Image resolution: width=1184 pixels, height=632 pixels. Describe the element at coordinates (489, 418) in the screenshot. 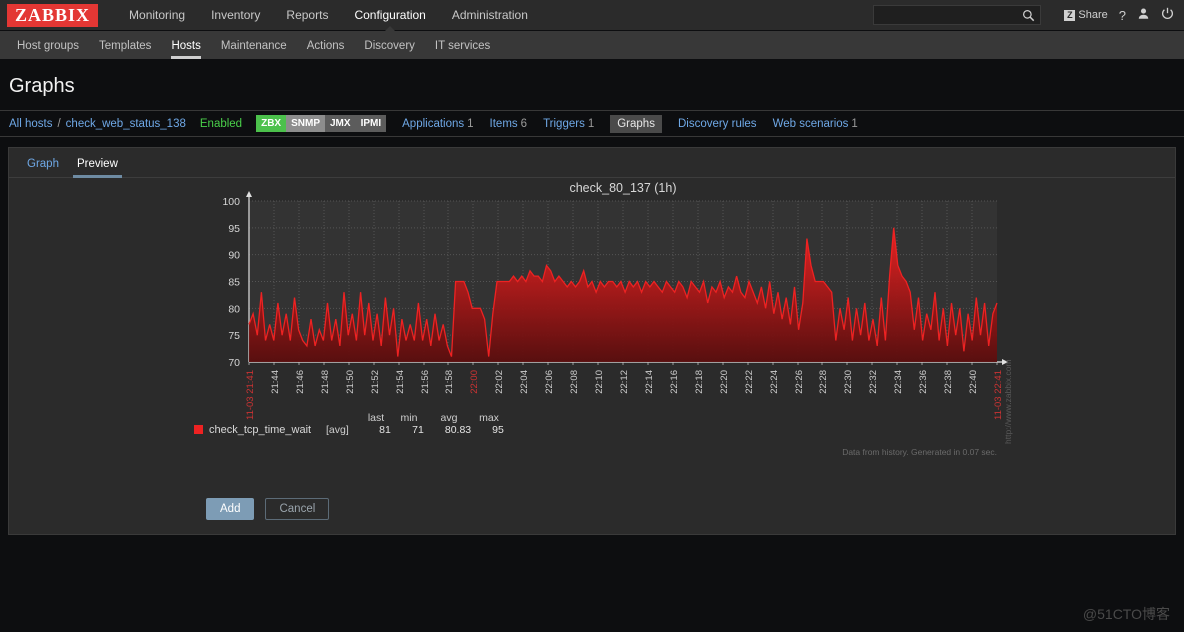

I see `legend-stat-header: max` at that location.